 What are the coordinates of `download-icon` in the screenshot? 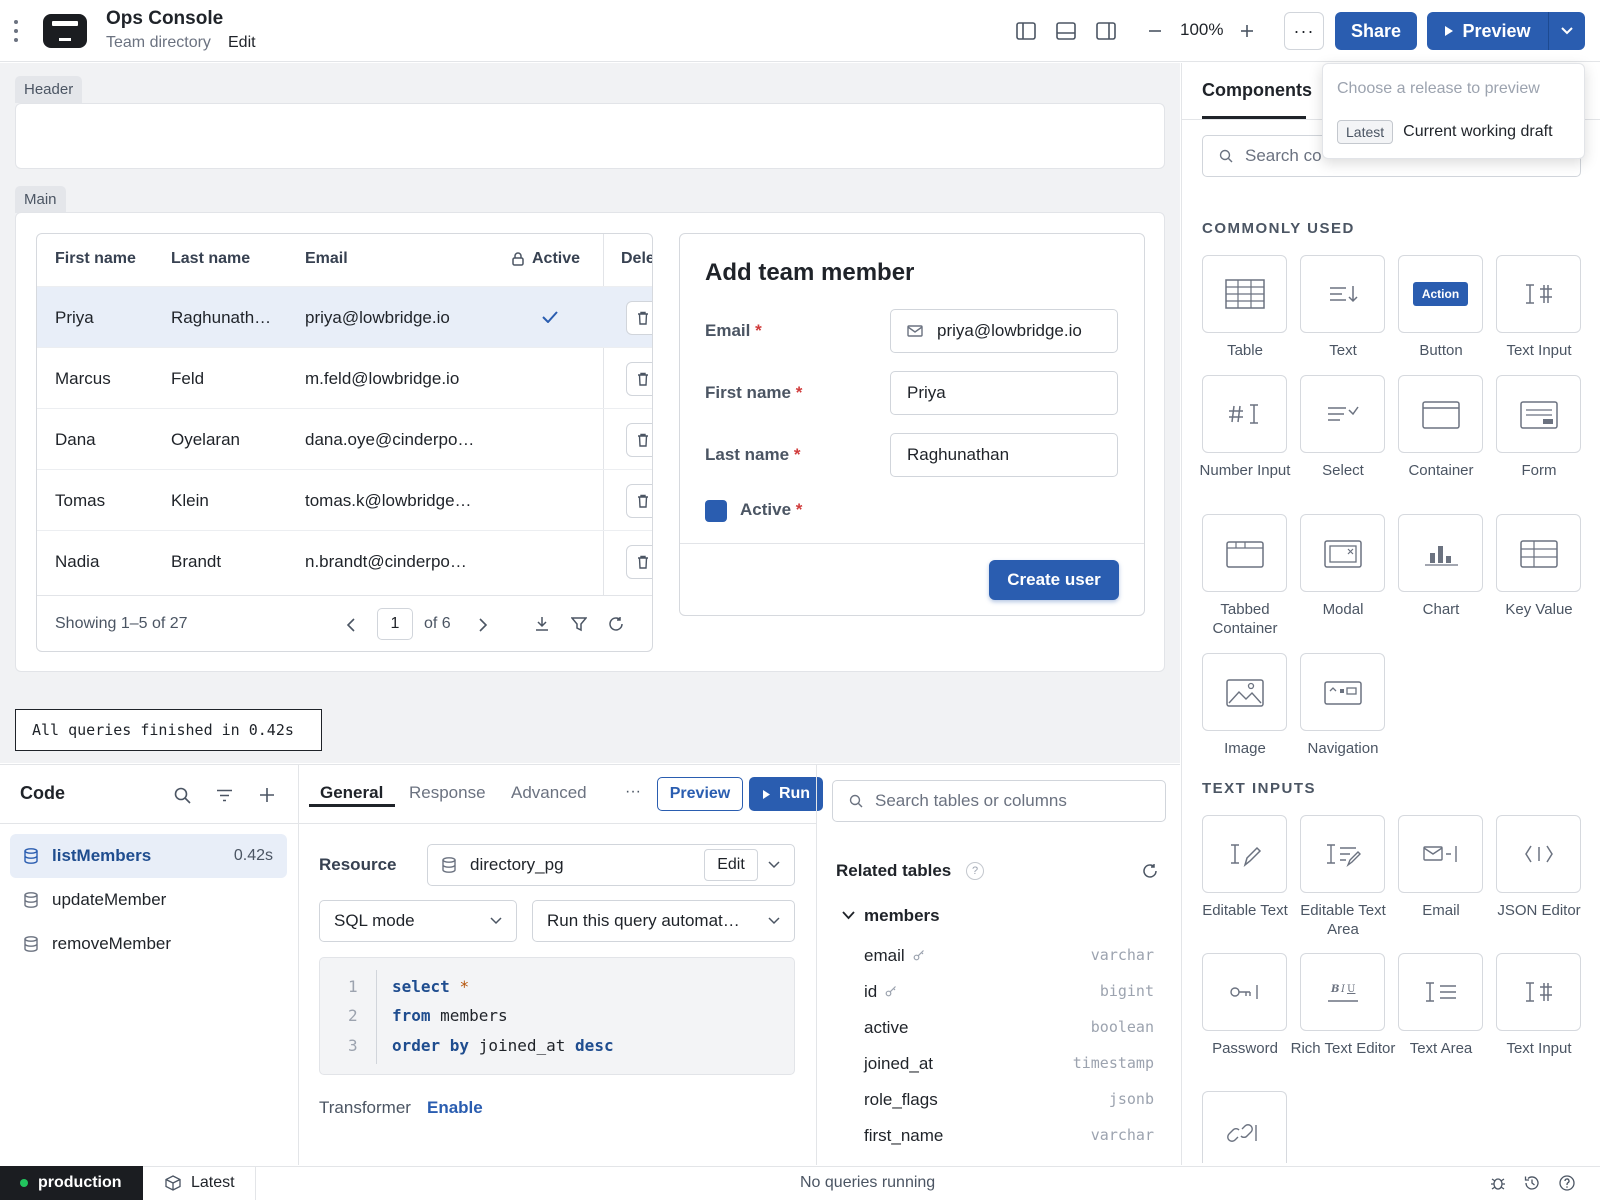 It's located at (542, 624).